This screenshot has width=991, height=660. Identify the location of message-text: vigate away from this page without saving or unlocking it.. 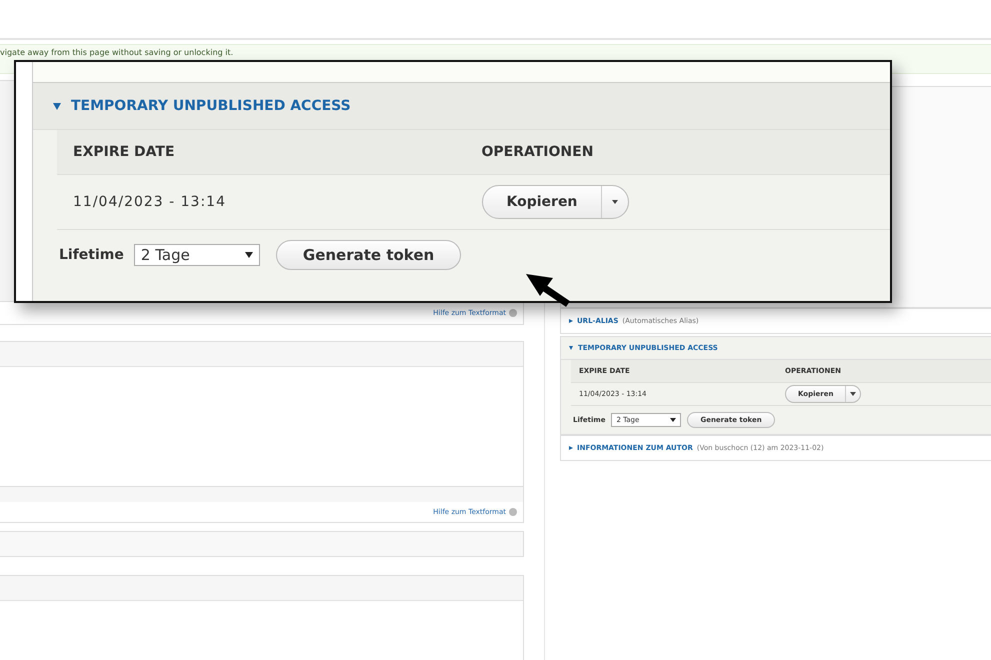
(117, 52).